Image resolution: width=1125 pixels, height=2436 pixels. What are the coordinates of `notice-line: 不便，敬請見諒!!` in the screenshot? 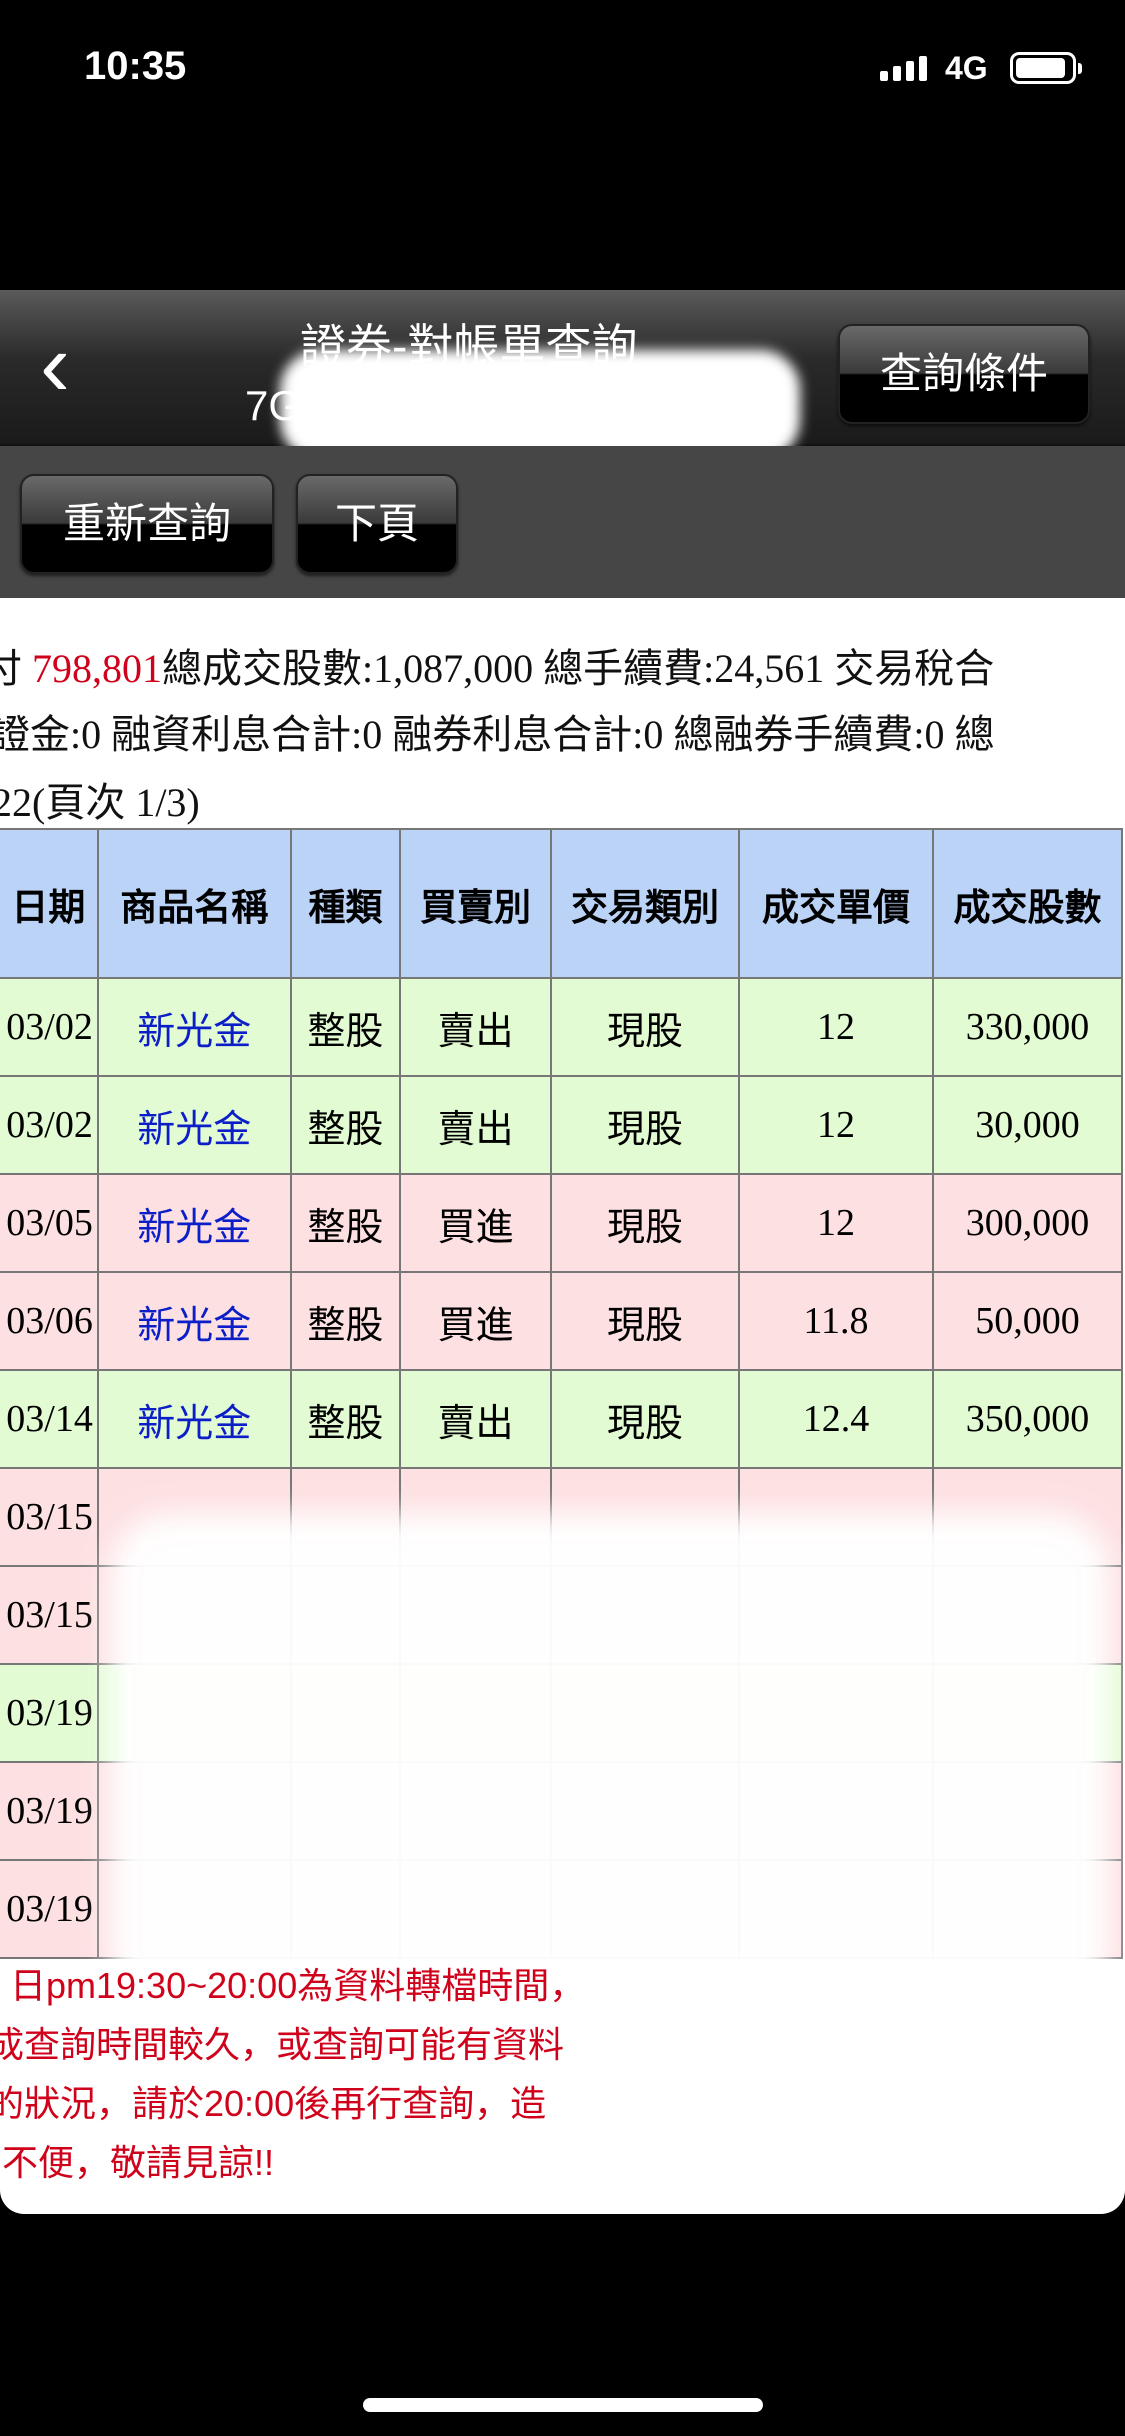 It's located at (138, 2162).